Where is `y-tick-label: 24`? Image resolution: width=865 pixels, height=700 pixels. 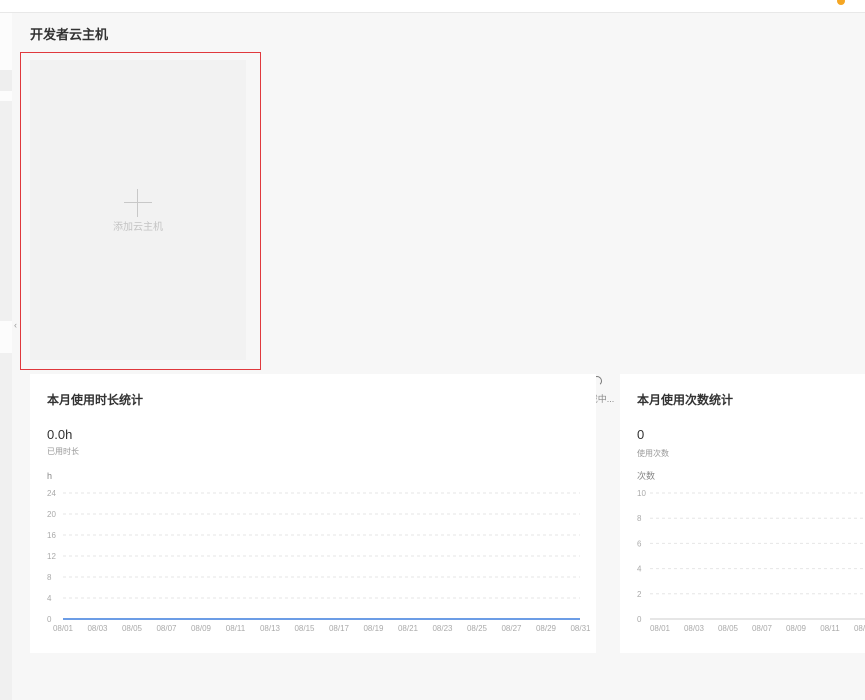 y-tick-label: 24 is located at coordinates (51, 493).